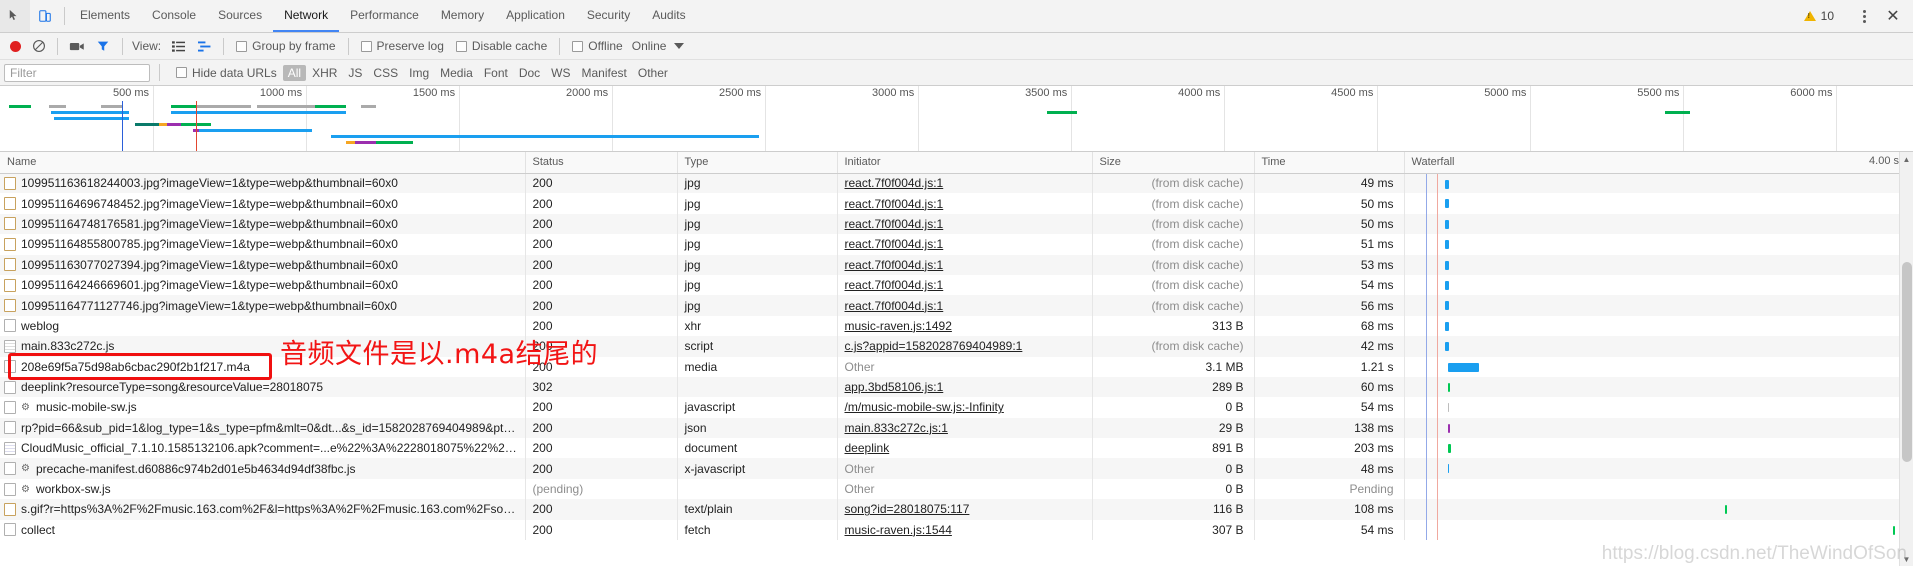  Describe the element at coordinates (757, 163) in the screenshot. I see `column-header-type: Type` at that location.